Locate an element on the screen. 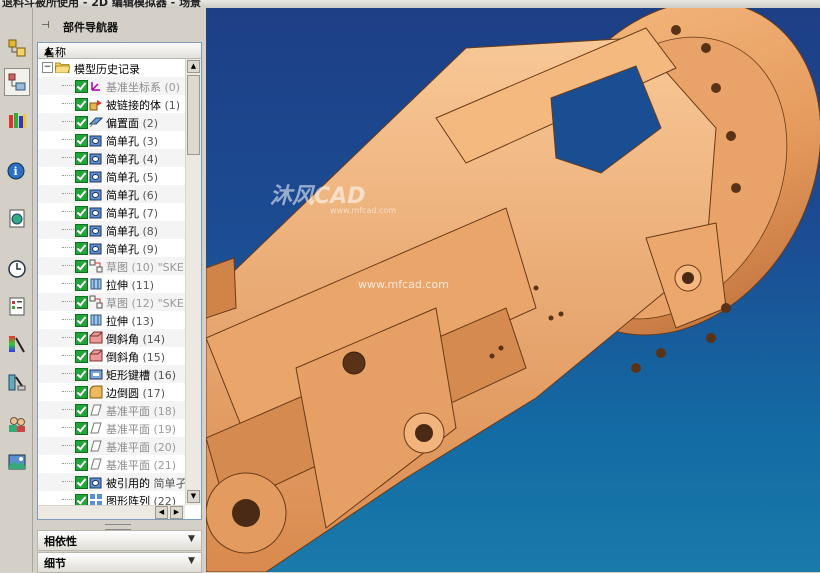  feature-label: 图形阵列 (22) is located at coordinates (141, 499).